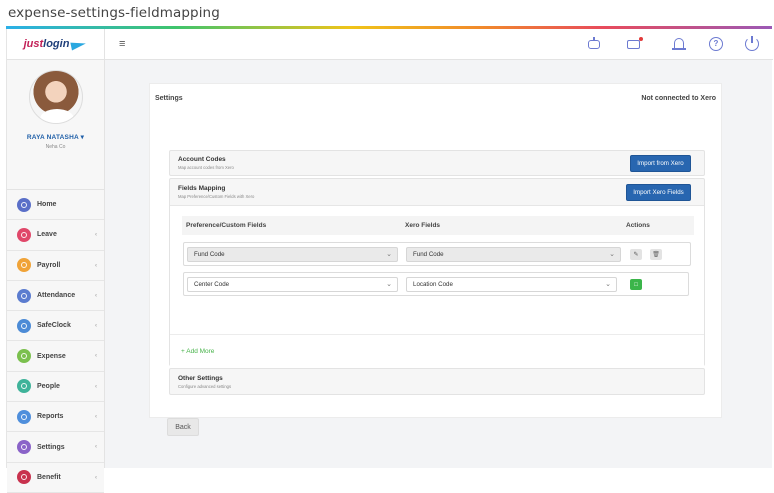 The height and width of the screenshot is (493, 774). I want to click on sidebar-item-label: Attendance, so click(56, 296).